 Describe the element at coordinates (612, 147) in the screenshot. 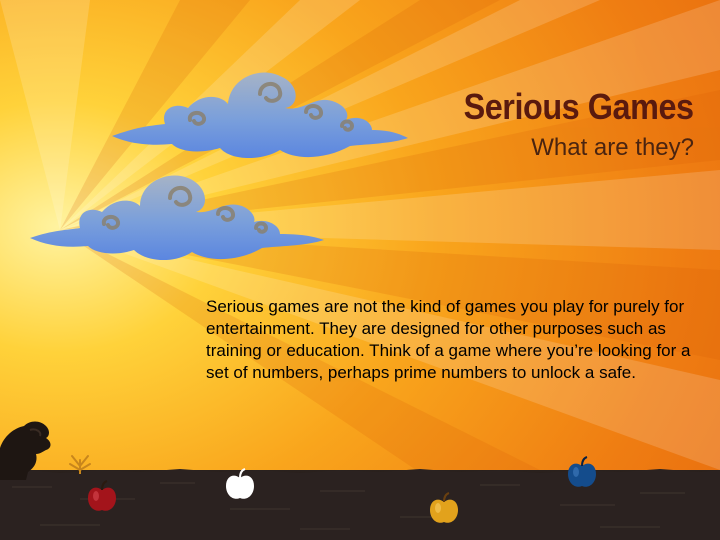

I see `slide-subtitle: What are they?` at that location.